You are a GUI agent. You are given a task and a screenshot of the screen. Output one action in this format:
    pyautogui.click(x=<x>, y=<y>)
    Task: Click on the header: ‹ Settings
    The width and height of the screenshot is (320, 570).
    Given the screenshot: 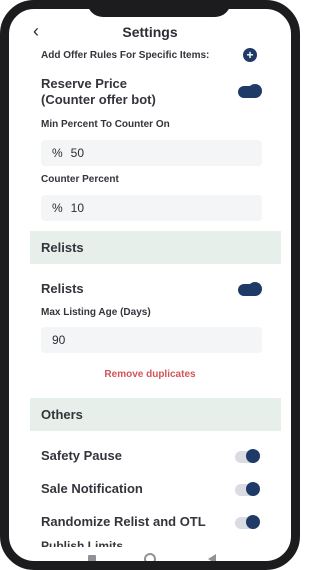 What is the action you would take?
    pyautogui.click(x=150, y=33)
    